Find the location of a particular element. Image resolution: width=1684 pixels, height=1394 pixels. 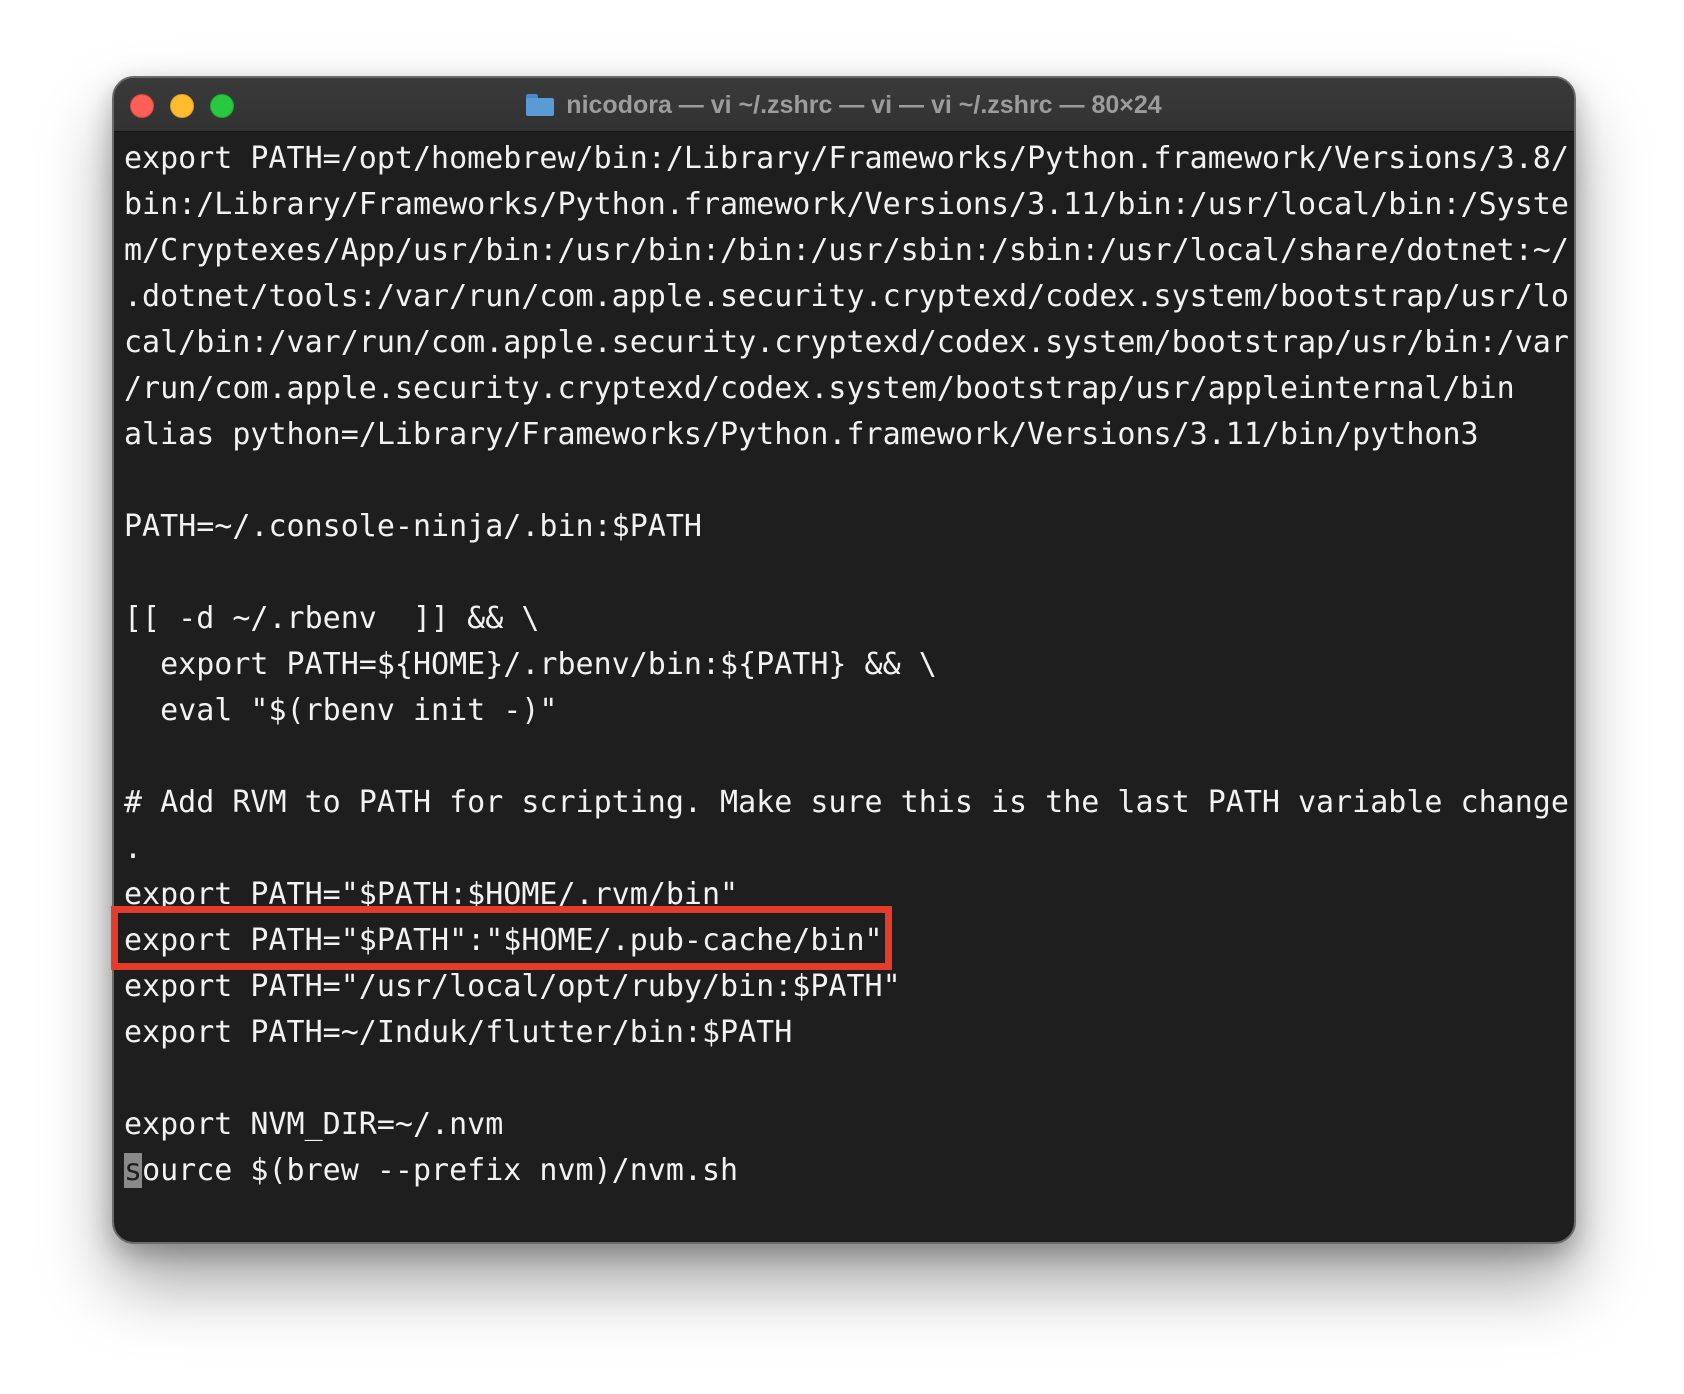

code-line: eval "$(rbenv init -)" is located at coordinates (341, 710).